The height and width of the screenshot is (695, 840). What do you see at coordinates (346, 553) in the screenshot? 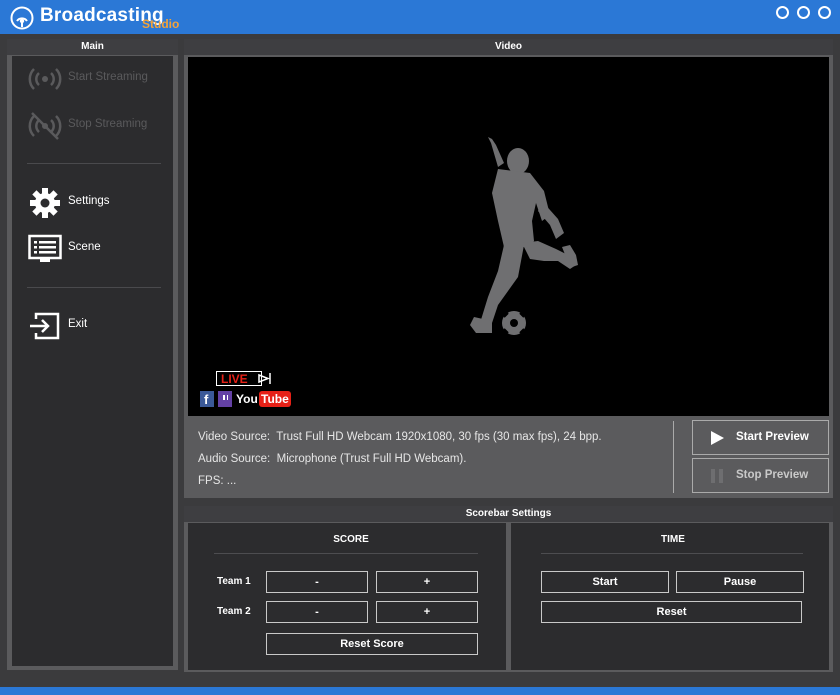
I see `score-divider` at bounding box center [346, 553].